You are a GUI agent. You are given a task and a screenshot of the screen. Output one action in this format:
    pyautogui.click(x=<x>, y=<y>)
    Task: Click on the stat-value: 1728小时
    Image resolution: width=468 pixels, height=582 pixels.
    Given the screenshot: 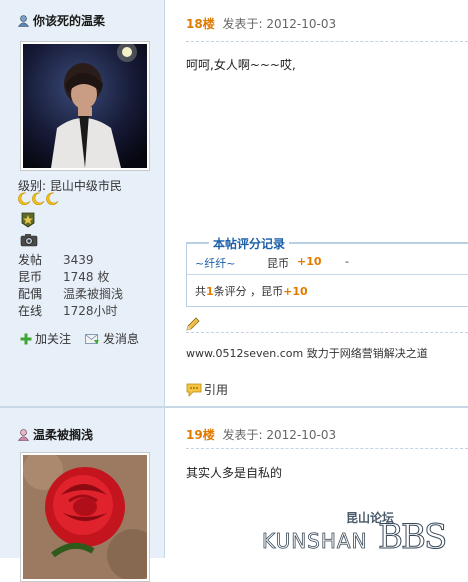 What is the action you would take?
    pyautogui.click(x=90, y=311)
    